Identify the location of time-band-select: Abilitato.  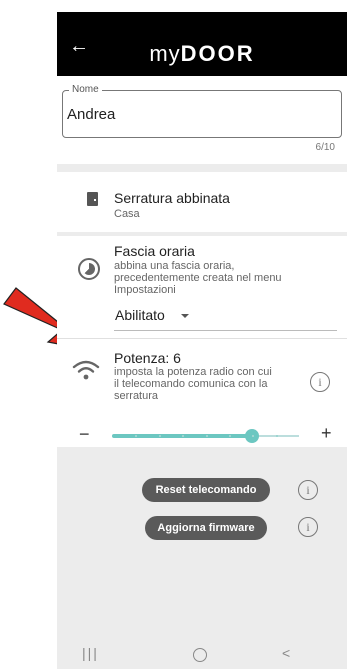
(152, 315).